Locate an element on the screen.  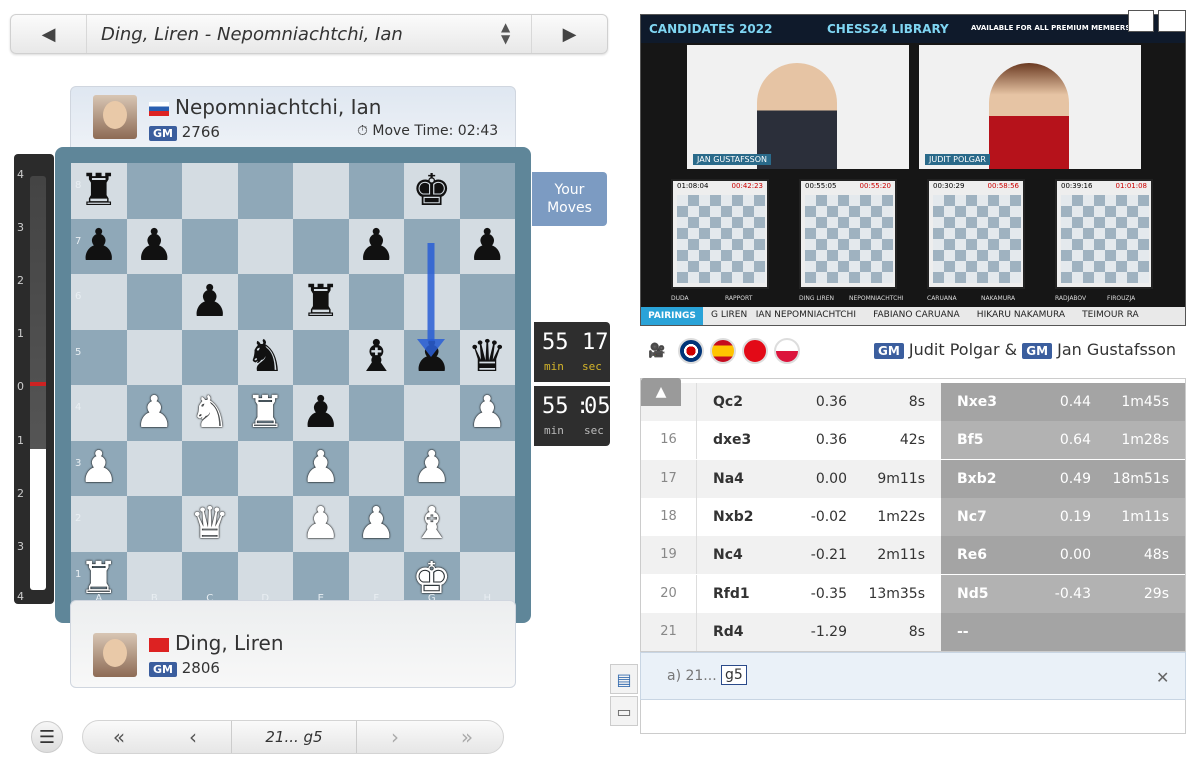
black-move-cell: Nc7 0.19 1m11s is located at coordinates (1063, 516).